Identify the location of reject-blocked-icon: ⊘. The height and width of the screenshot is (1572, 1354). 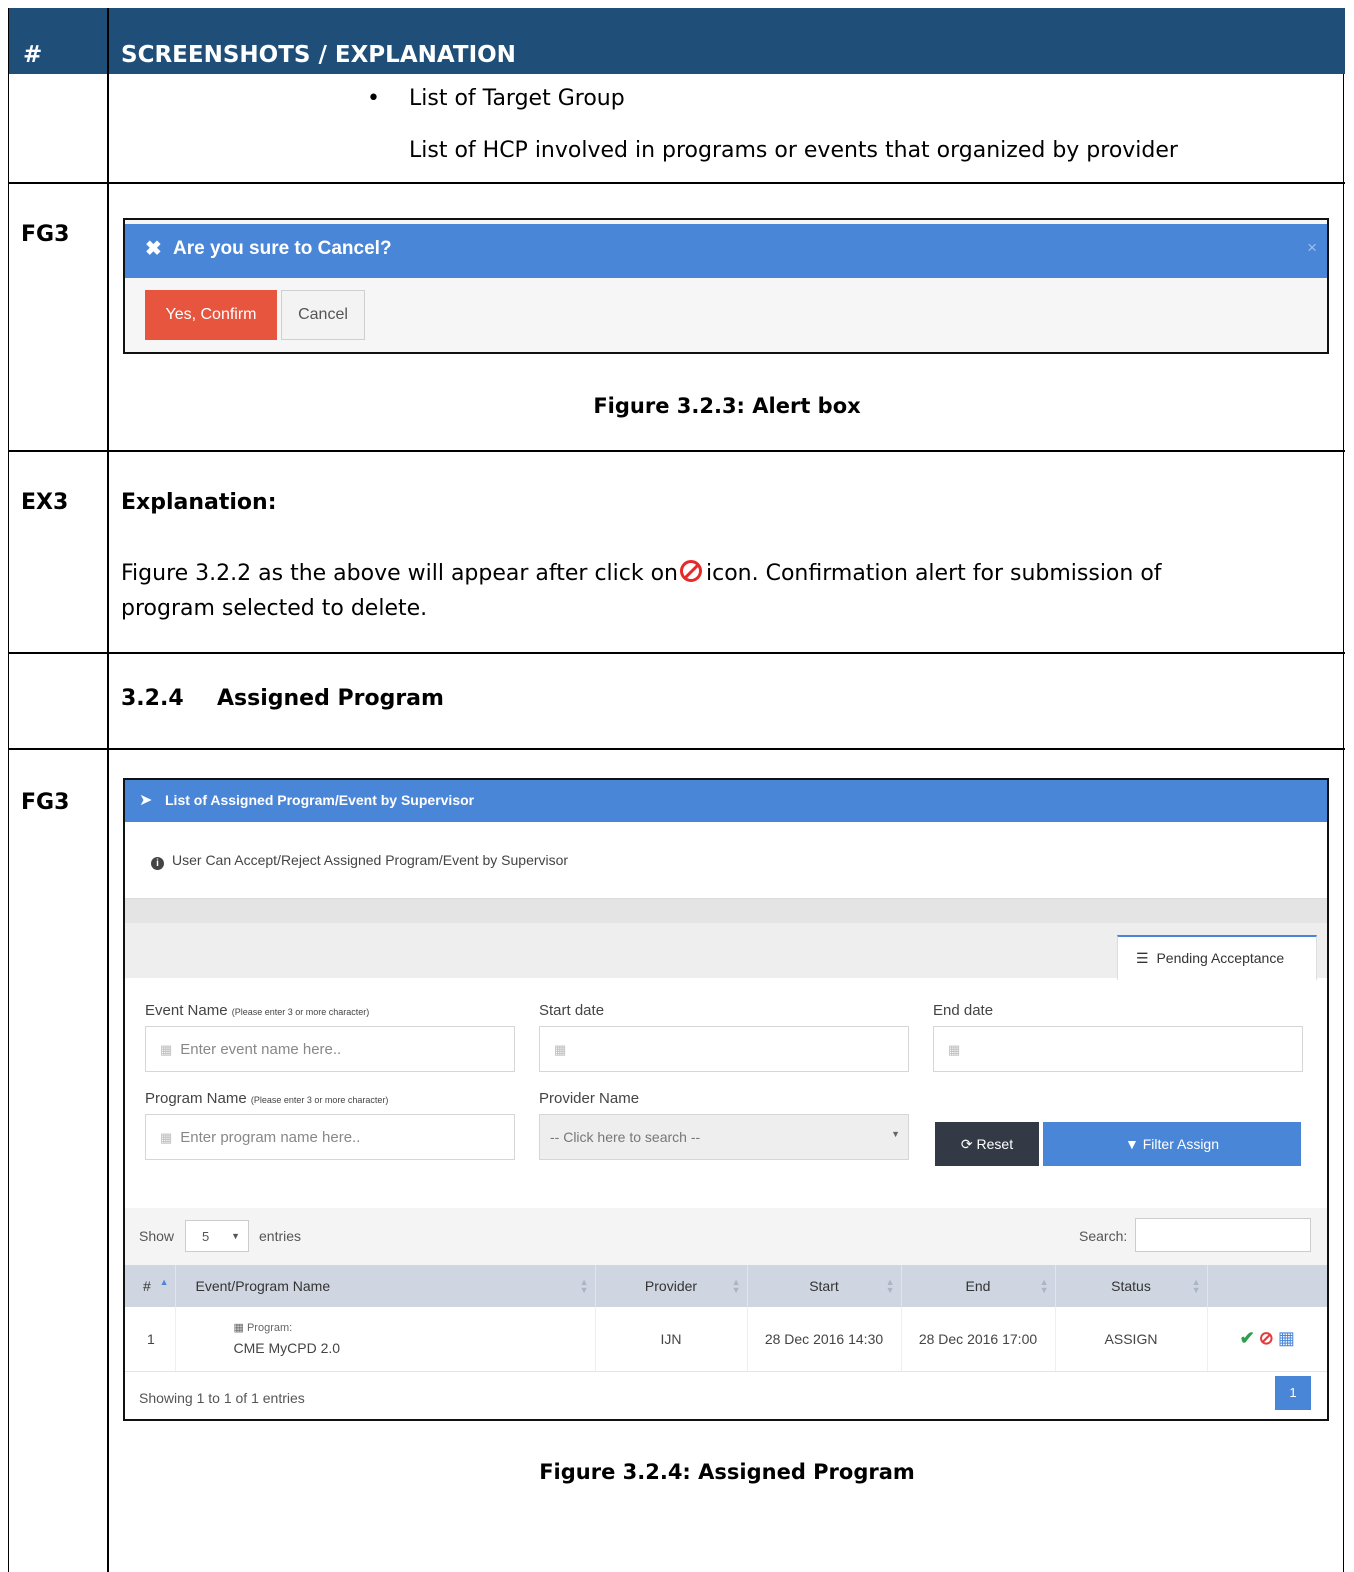
(1266, 1338).